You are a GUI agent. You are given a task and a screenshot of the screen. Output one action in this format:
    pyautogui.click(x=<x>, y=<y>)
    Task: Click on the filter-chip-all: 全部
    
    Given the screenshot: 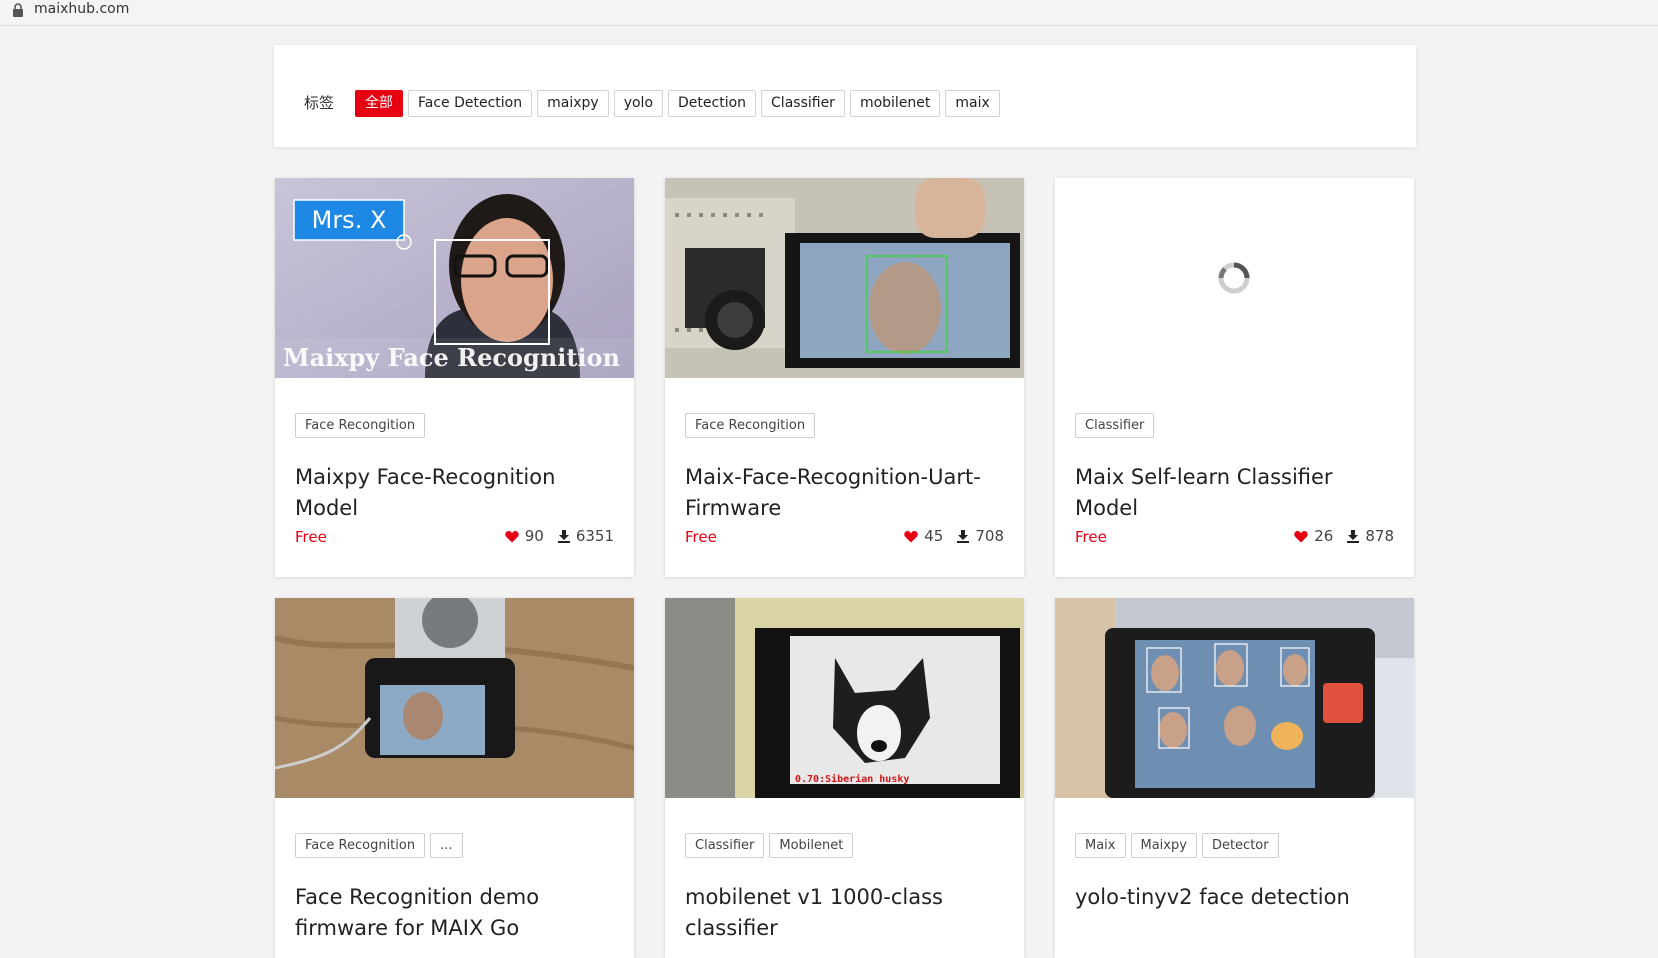 What is the action you would take?
    pyautogui.click(x=379, y=103)
    